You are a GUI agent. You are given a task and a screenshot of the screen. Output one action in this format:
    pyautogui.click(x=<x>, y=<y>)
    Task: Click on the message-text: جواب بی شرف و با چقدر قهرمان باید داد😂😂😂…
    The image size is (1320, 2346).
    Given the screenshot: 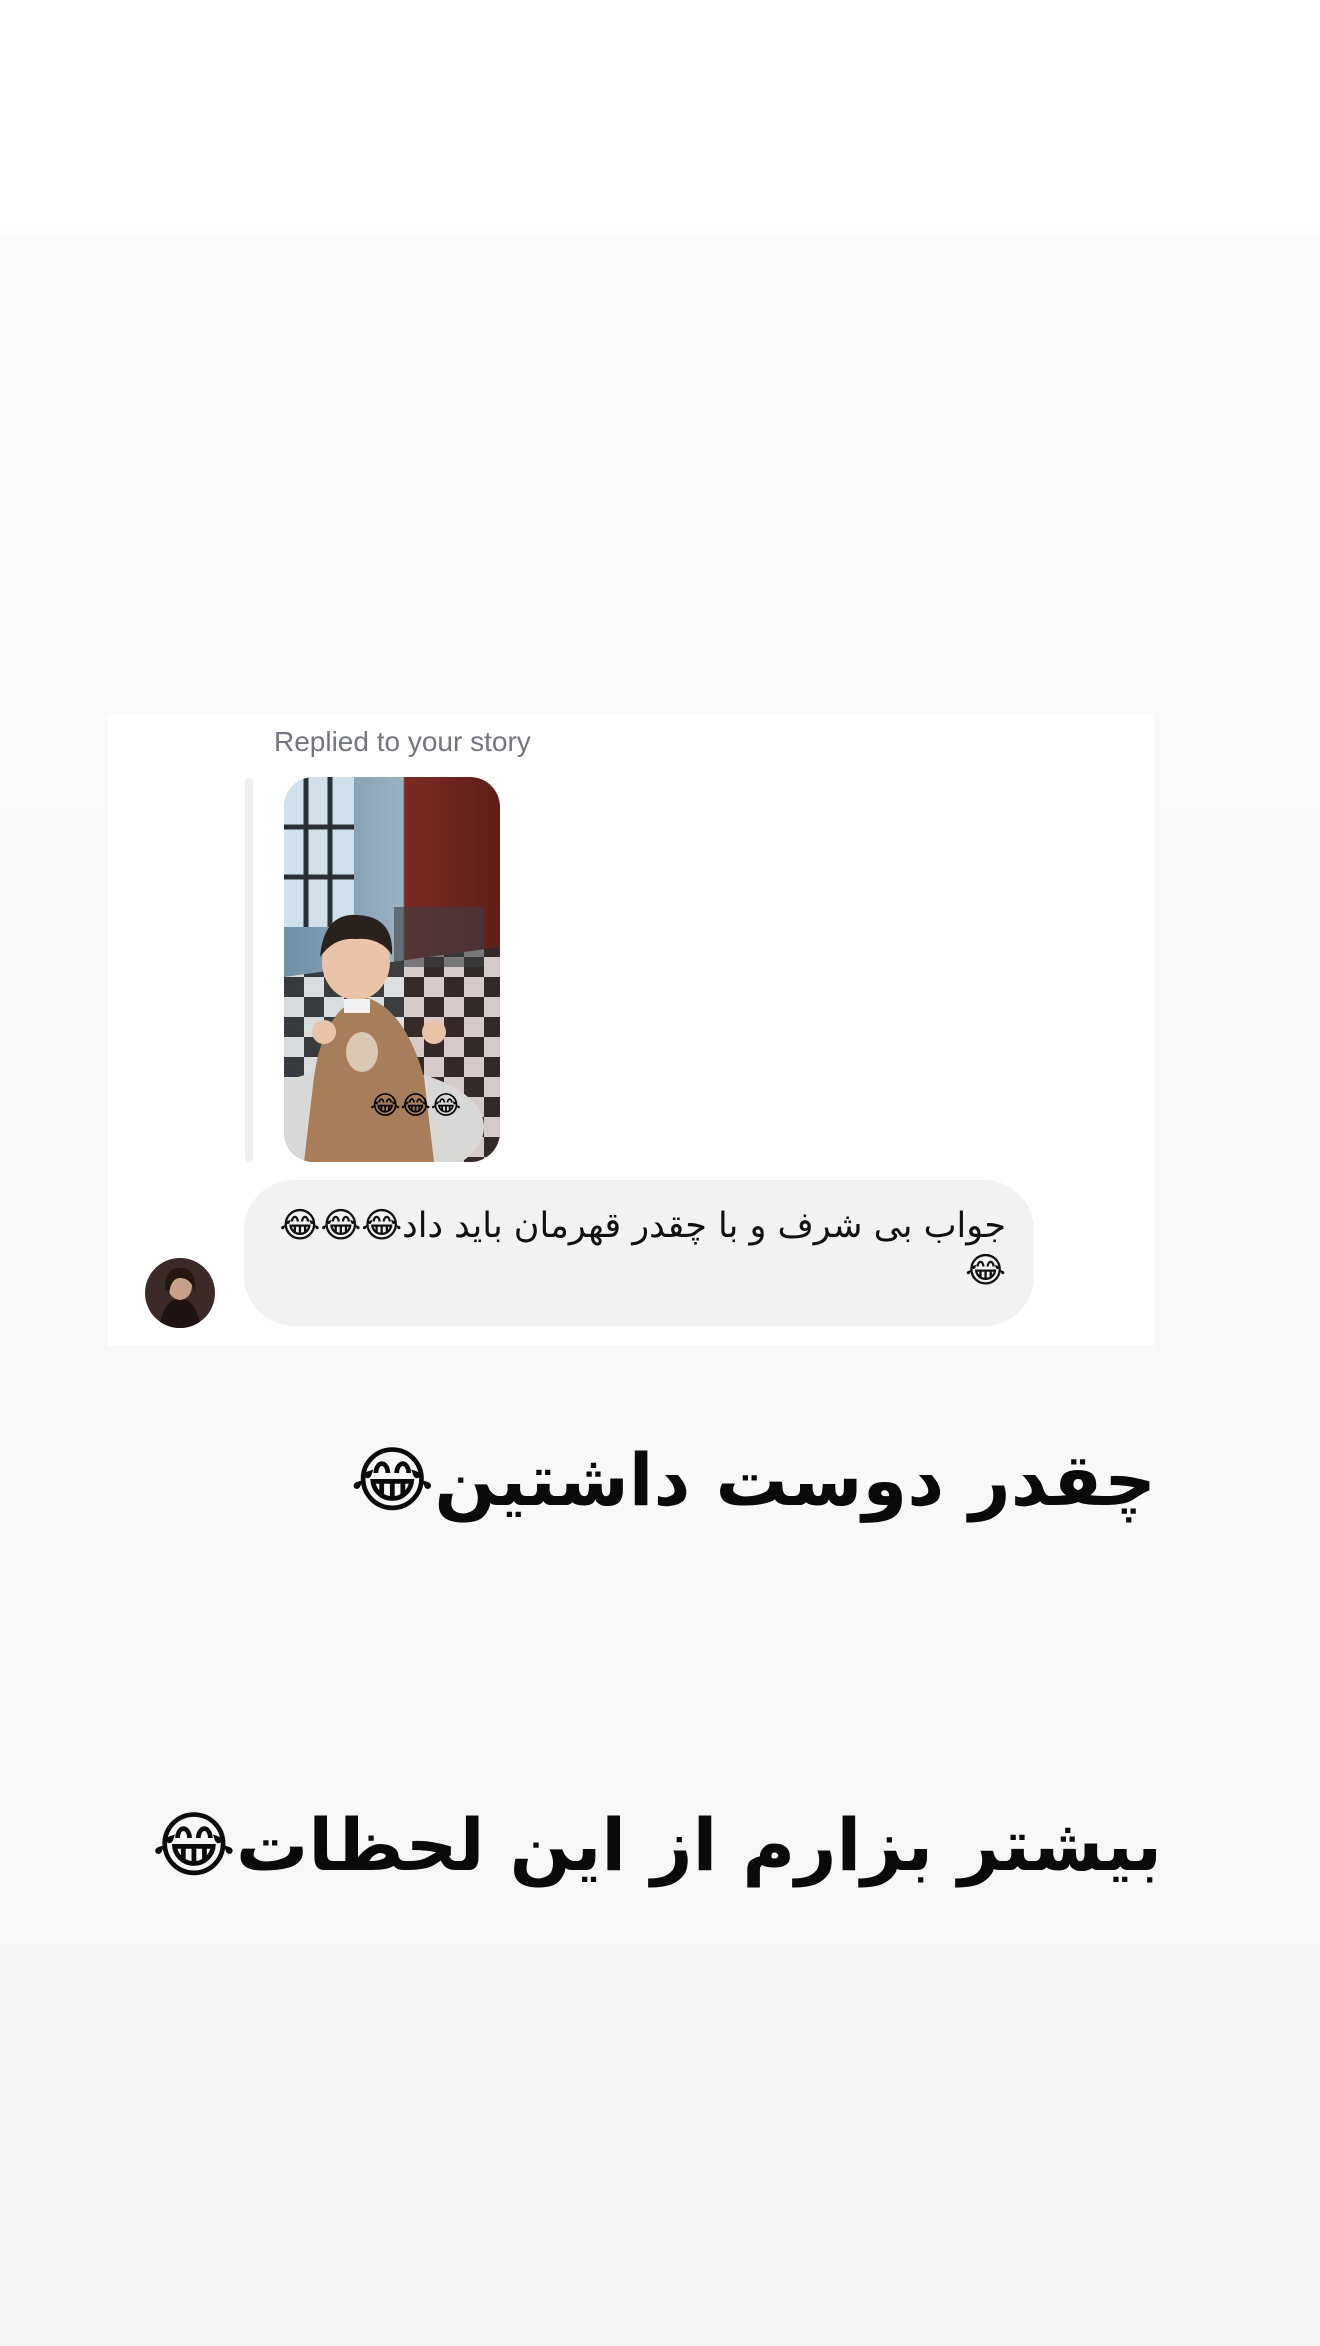 What is the action you would take?
    pyautogui.click(x=642, y=1248)
    